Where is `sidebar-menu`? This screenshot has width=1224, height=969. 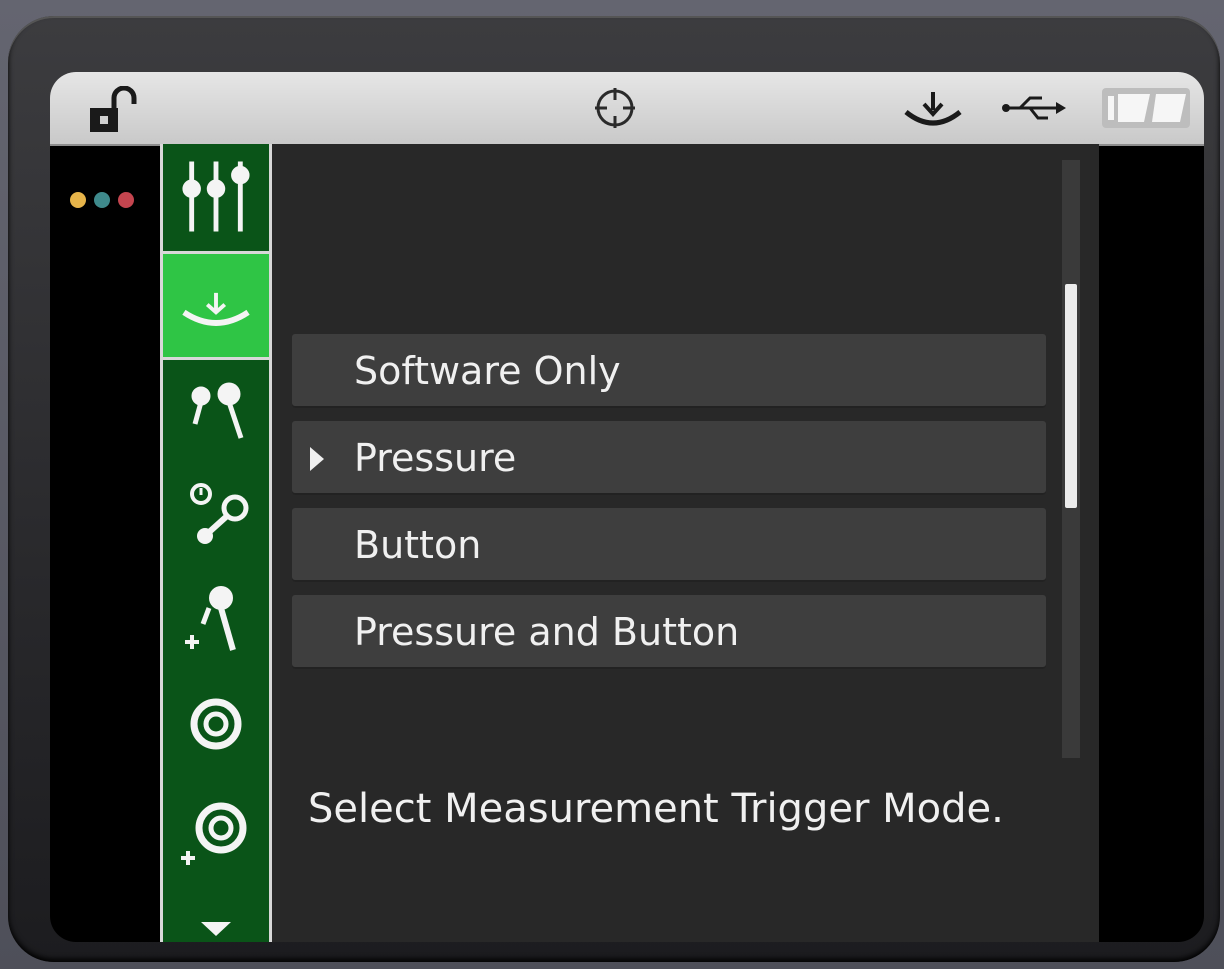
sidebar-menu is located at coordinates (216, 543).